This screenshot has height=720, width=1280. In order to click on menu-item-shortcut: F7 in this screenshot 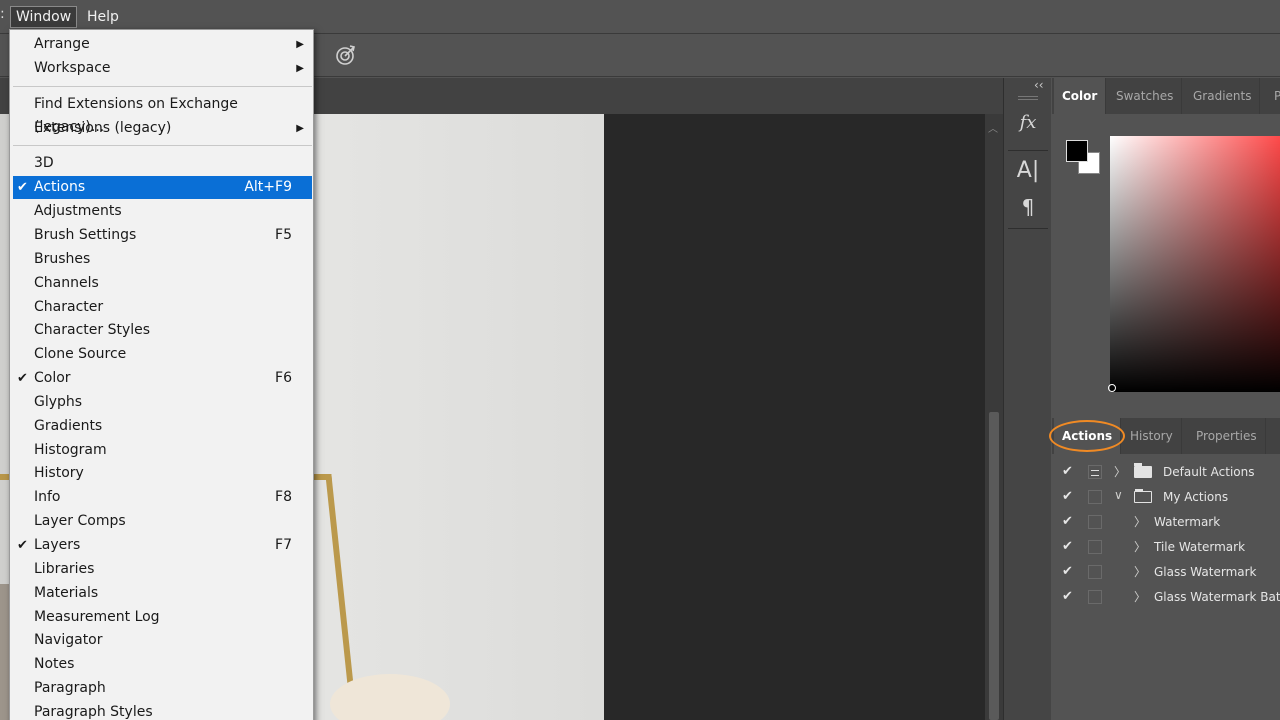, I will do `click(283, 545)`.